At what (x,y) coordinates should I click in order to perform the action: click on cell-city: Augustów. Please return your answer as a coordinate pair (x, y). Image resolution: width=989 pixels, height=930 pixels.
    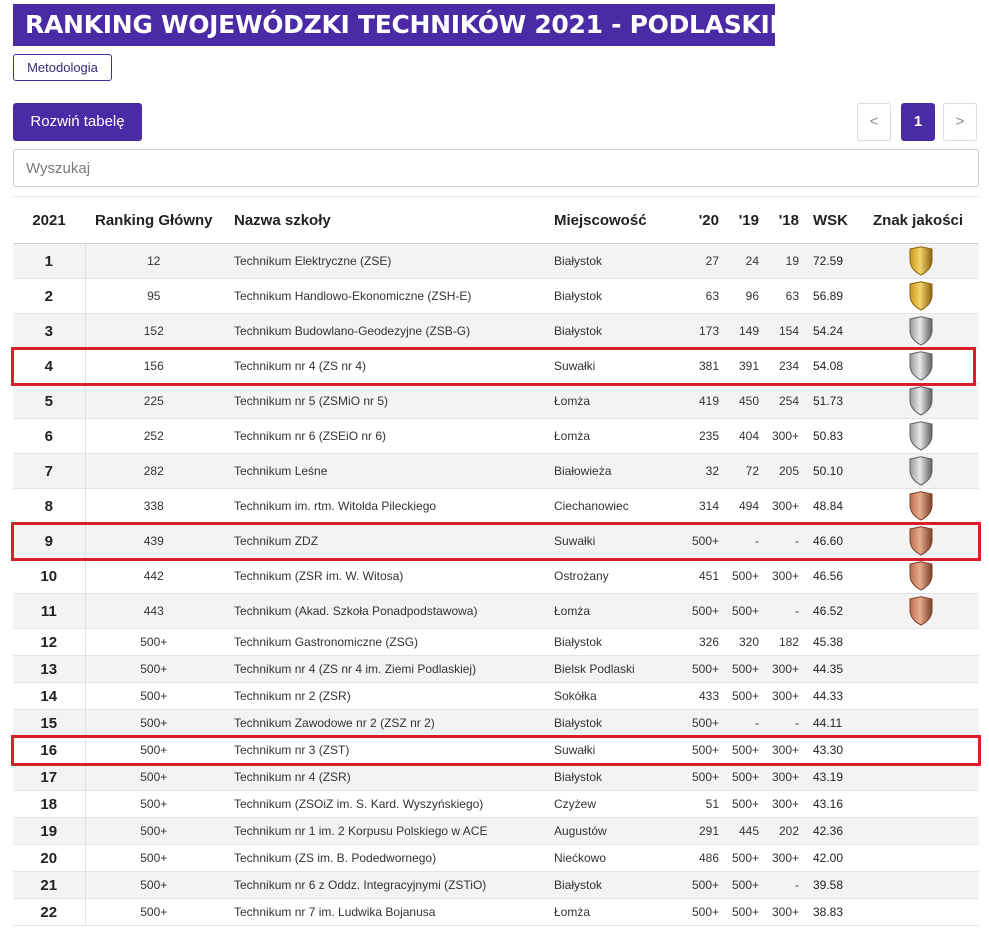
    Looking at the image, I should click on (609, 831).